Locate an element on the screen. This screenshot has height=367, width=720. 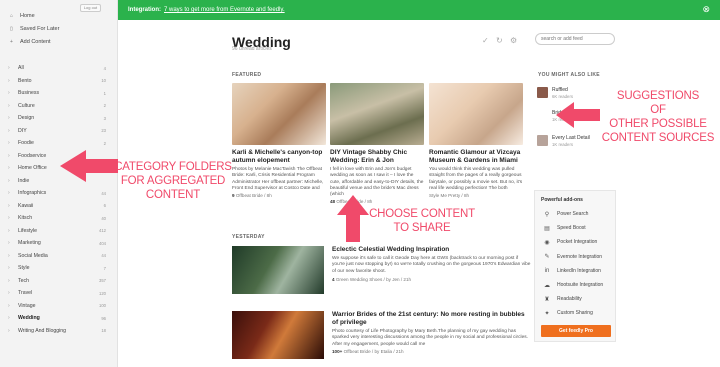
sidebar-category: › Vintage 100 is located at coordinates (57, 306).